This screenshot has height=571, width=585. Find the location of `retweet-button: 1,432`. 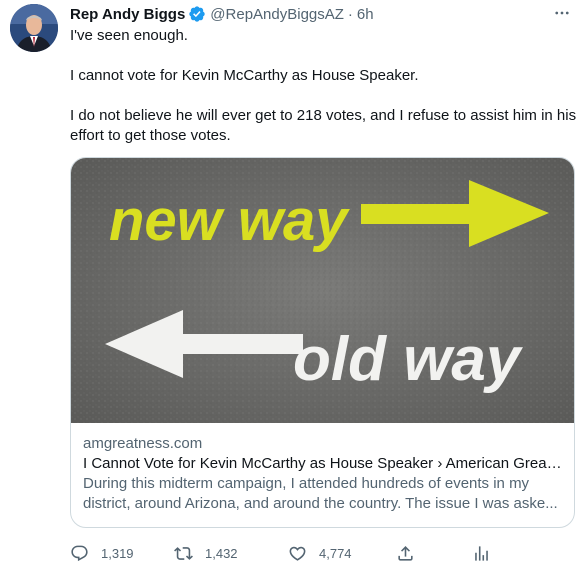

retweet-button: 1,432 is located at coordinates (206, 553).